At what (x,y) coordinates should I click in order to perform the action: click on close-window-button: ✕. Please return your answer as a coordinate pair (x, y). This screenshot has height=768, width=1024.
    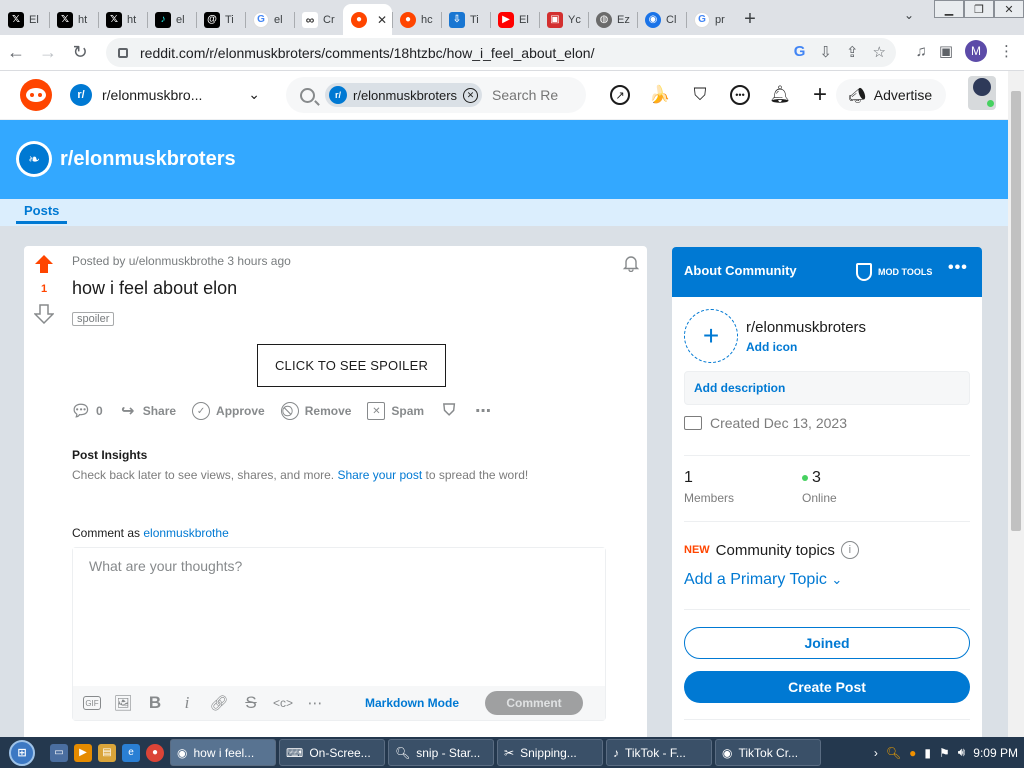
    Looking at the image, I should click on (1009, 9).